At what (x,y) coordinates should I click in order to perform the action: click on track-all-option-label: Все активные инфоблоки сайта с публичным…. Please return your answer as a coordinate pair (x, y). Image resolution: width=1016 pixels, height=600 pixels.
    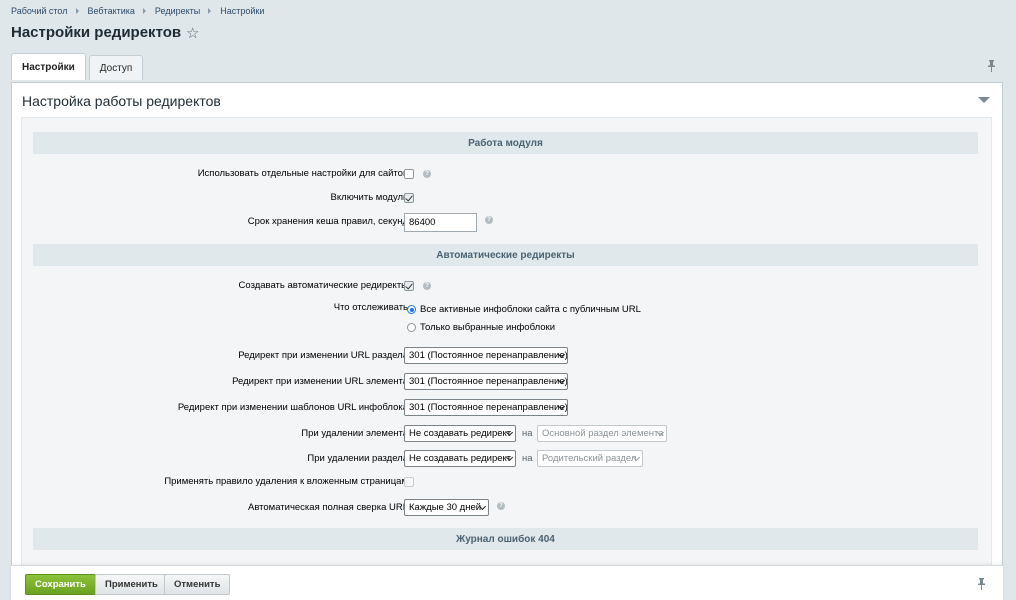
    Looking at the image, I should click on (530, 309).